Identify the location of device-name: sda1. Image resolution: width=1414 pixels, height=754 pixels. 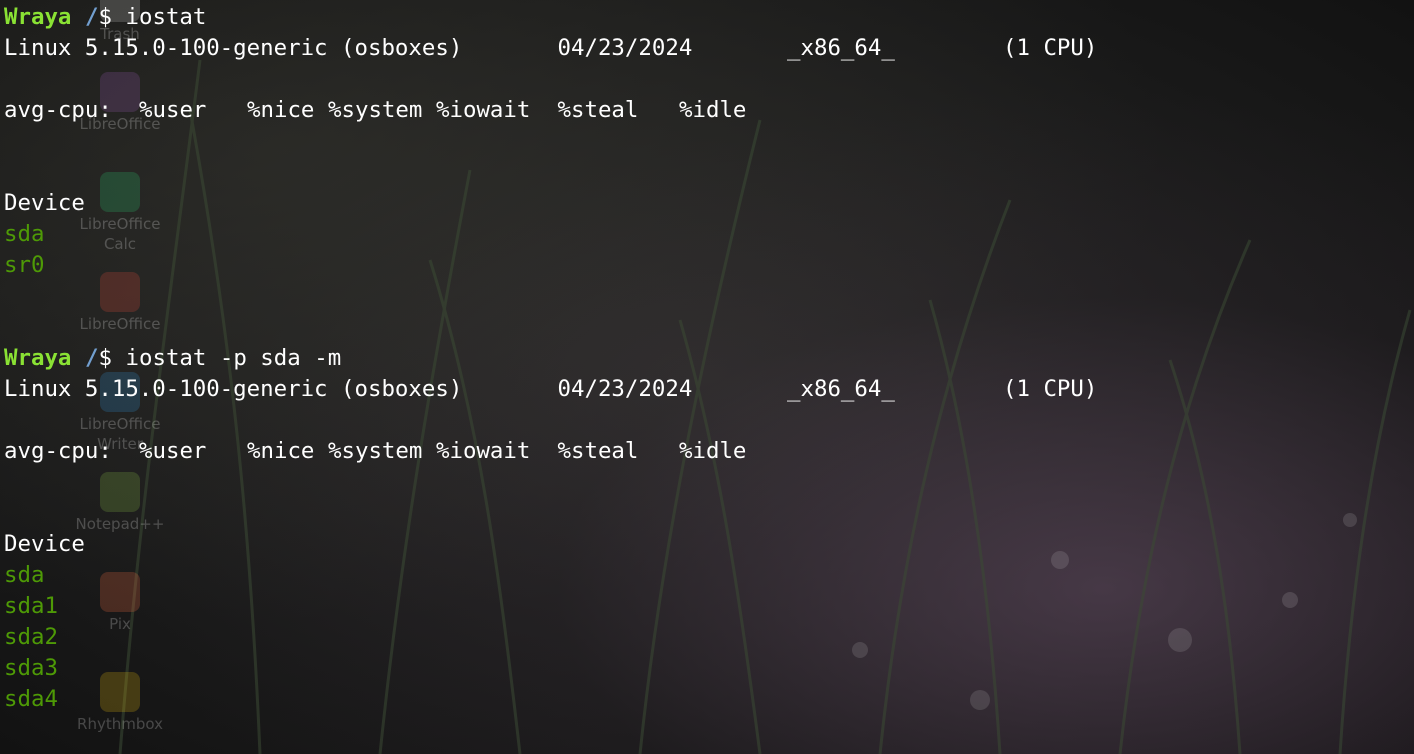
(31, 606).